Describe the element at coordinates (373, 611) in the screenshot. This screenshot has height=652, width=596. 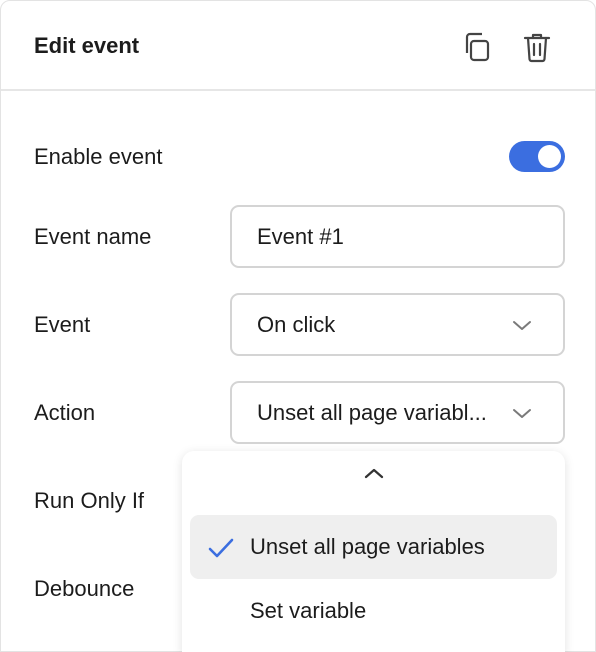
I see `menu-item-set-variable: Set variable` at that location.